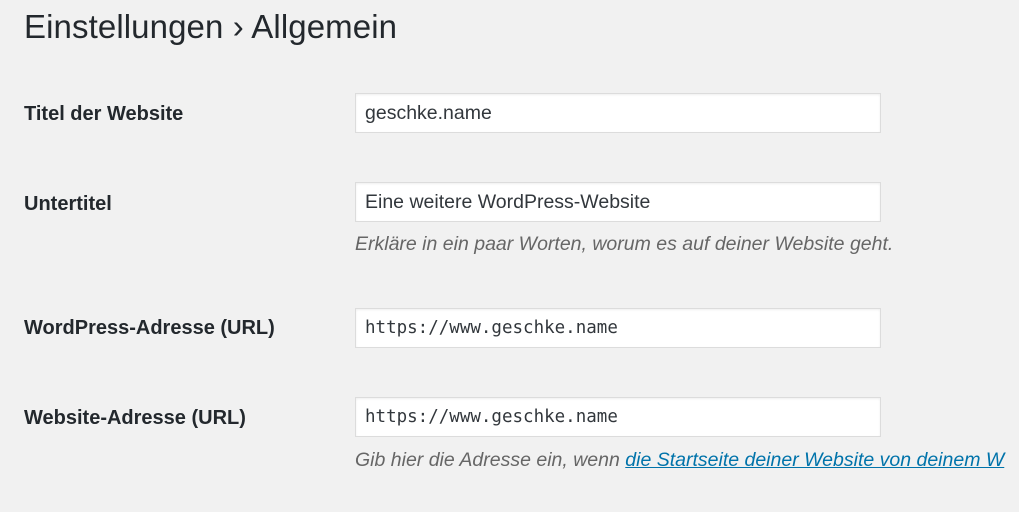 Image resolution: width=1019 pixels, height=512 pixels. I want to click on page-title: Einstellungen › Allgemein, so click(210, 27).